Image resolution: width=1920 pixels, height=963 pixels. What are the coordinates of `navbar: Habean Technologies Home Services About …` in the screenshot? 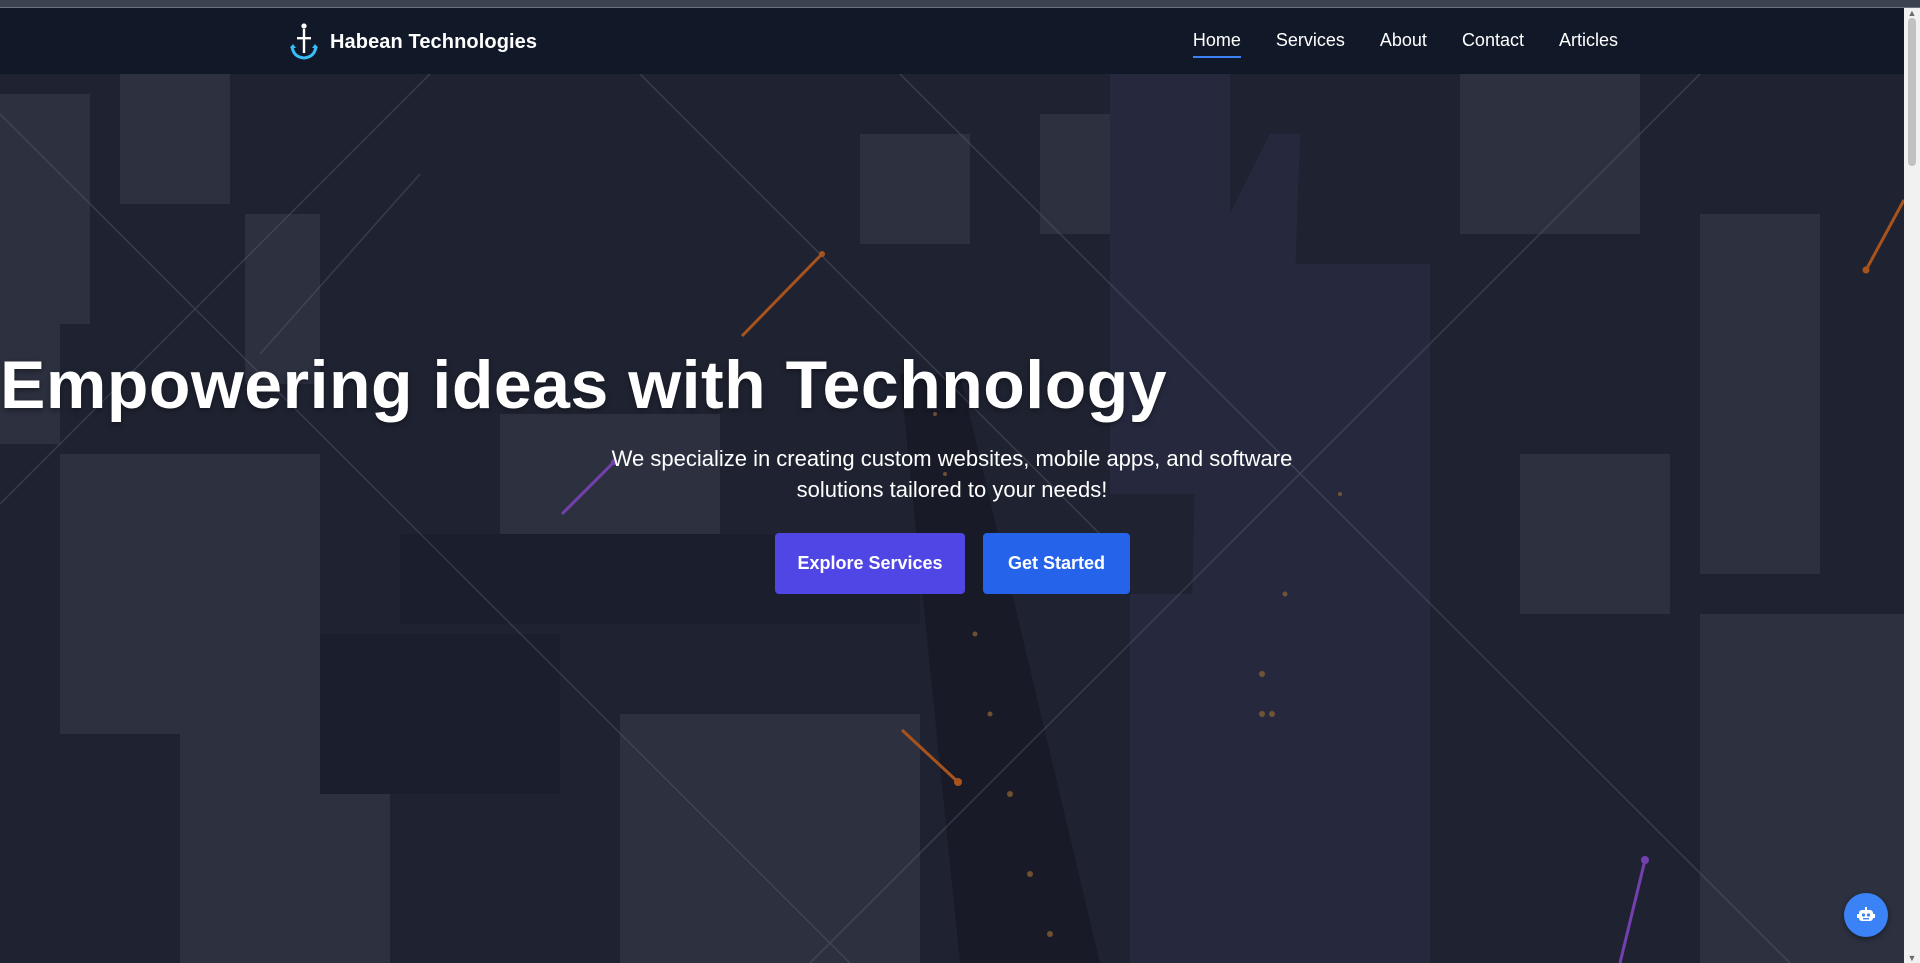 It's located at (952, 41).